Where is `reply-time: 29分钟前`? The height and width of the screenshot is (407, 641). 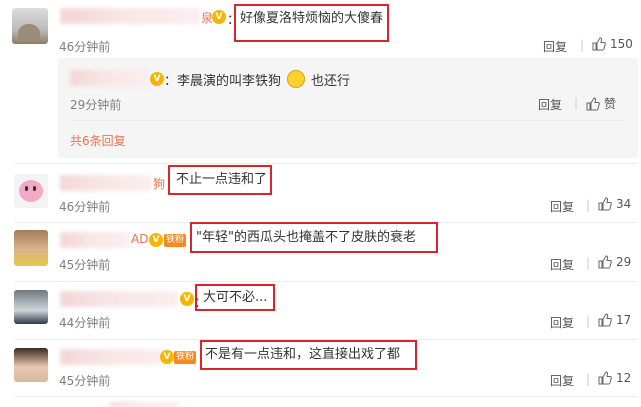 reply-time: 29分钟前 is located at coordinates (96, 105).